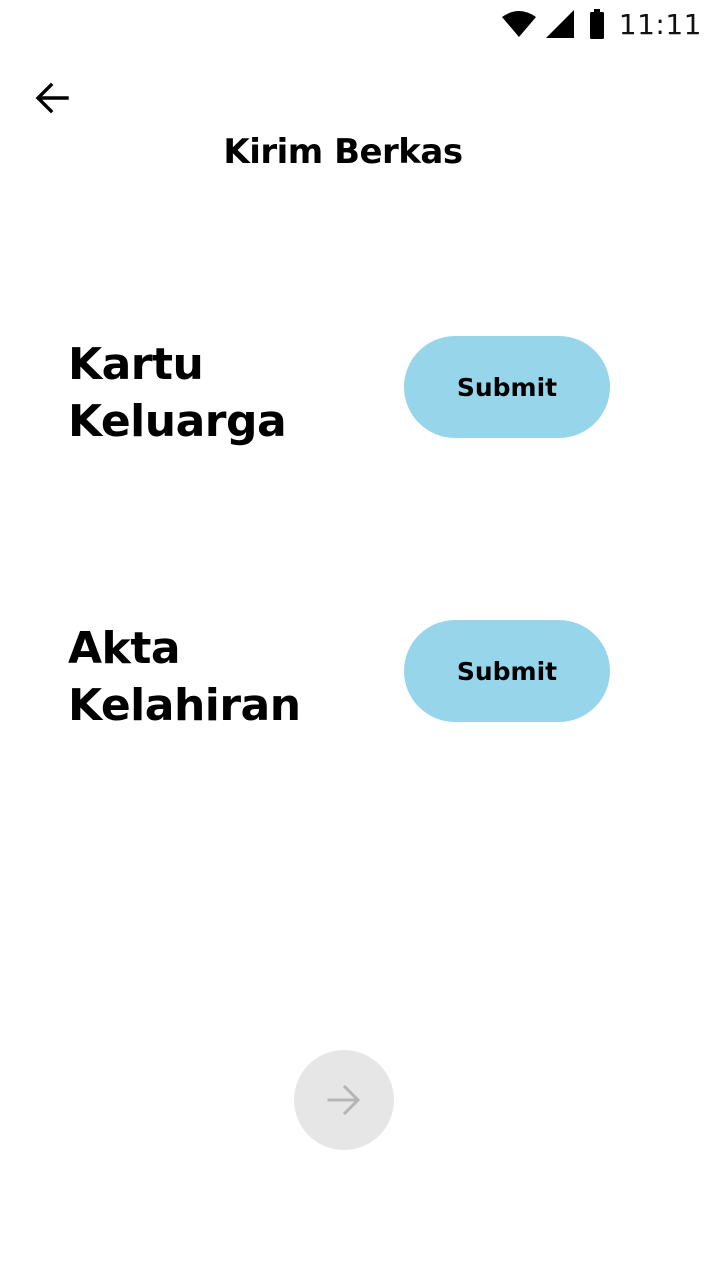 The width and height of the screenshot is (720, 1280). What do you see at coordinates (596, 24) in the screenshot?
I see `battery-icon` at bounding box center [596, 24].